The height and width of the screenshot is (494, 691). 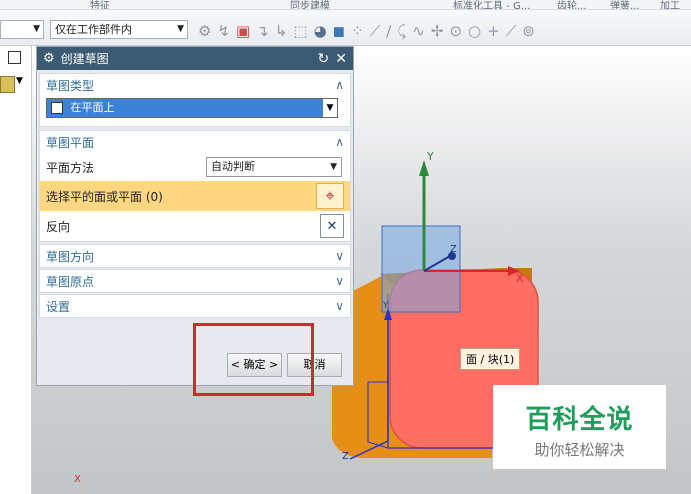 I want to click on point-icon: ⊚, so click(x=528, y=31).